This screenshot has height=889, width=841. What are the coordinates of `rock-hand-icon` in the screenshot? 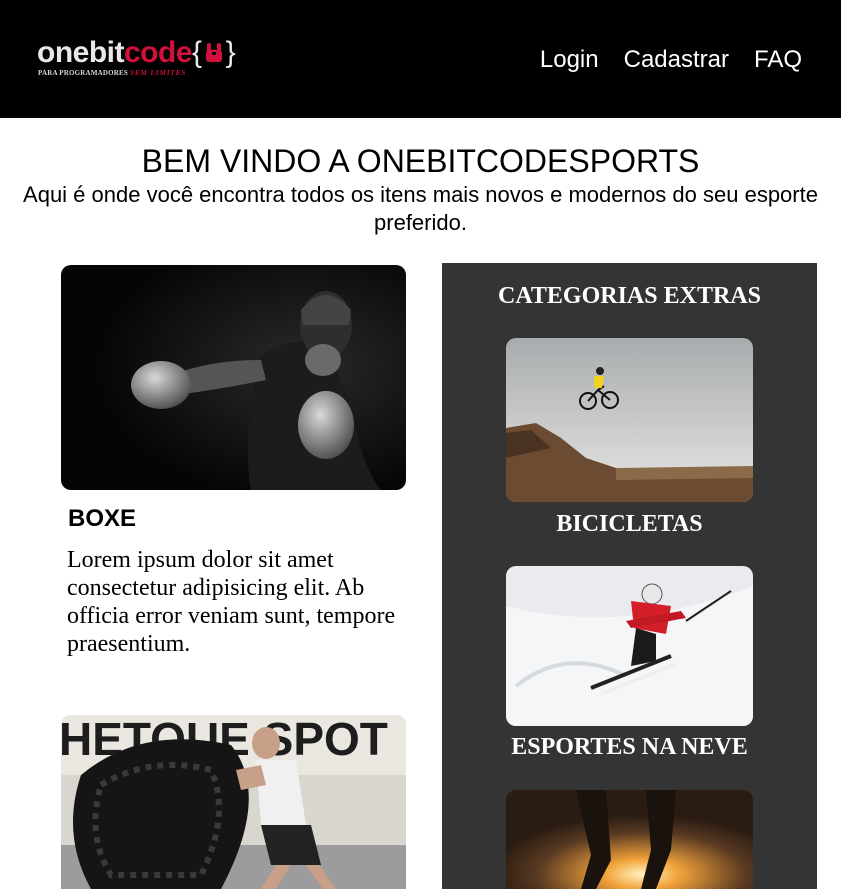 It's located at (213, 52).